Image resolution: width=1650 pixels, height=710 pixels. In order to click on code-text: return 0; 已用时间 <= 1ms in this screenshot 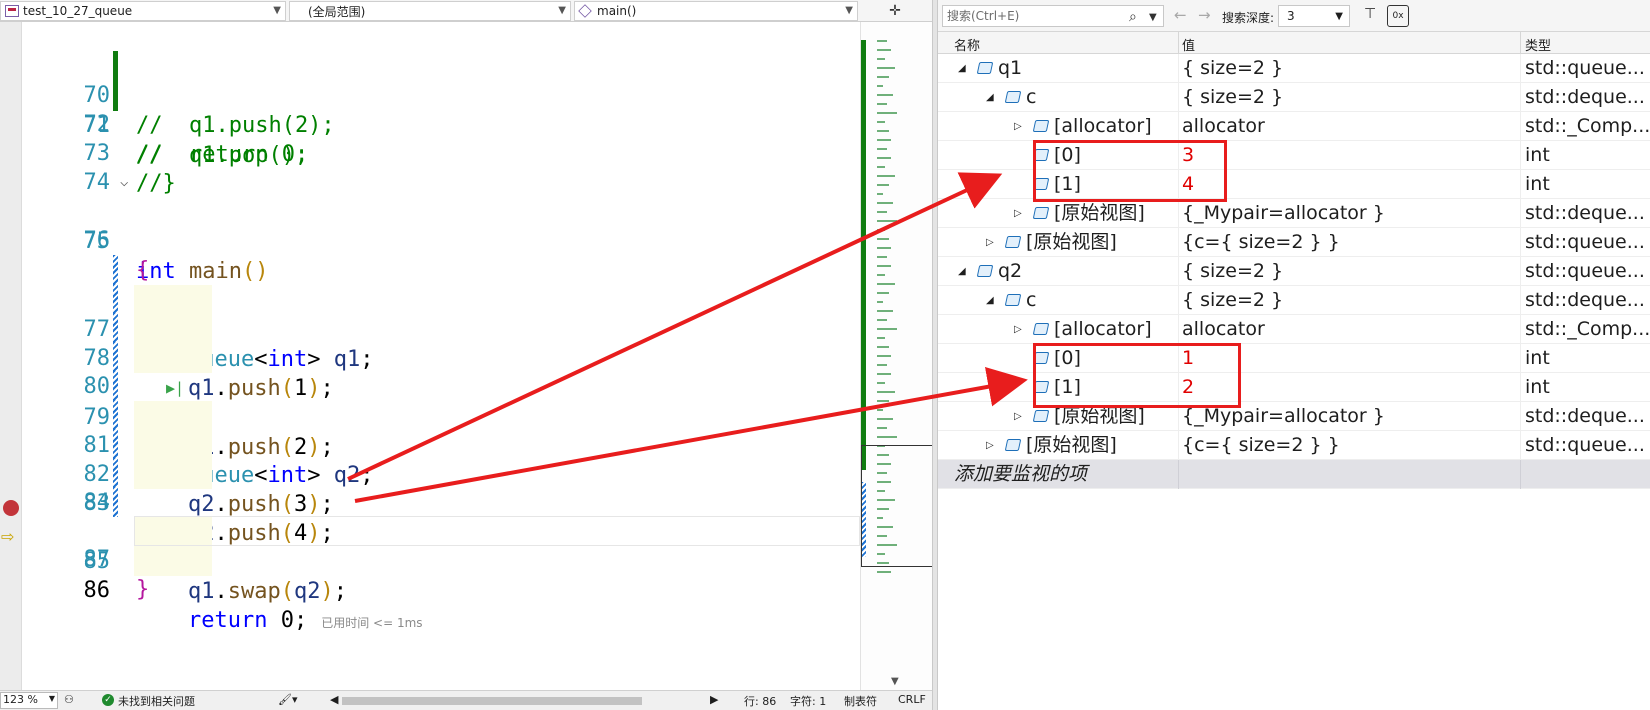, I will do `click(305, 620)`.